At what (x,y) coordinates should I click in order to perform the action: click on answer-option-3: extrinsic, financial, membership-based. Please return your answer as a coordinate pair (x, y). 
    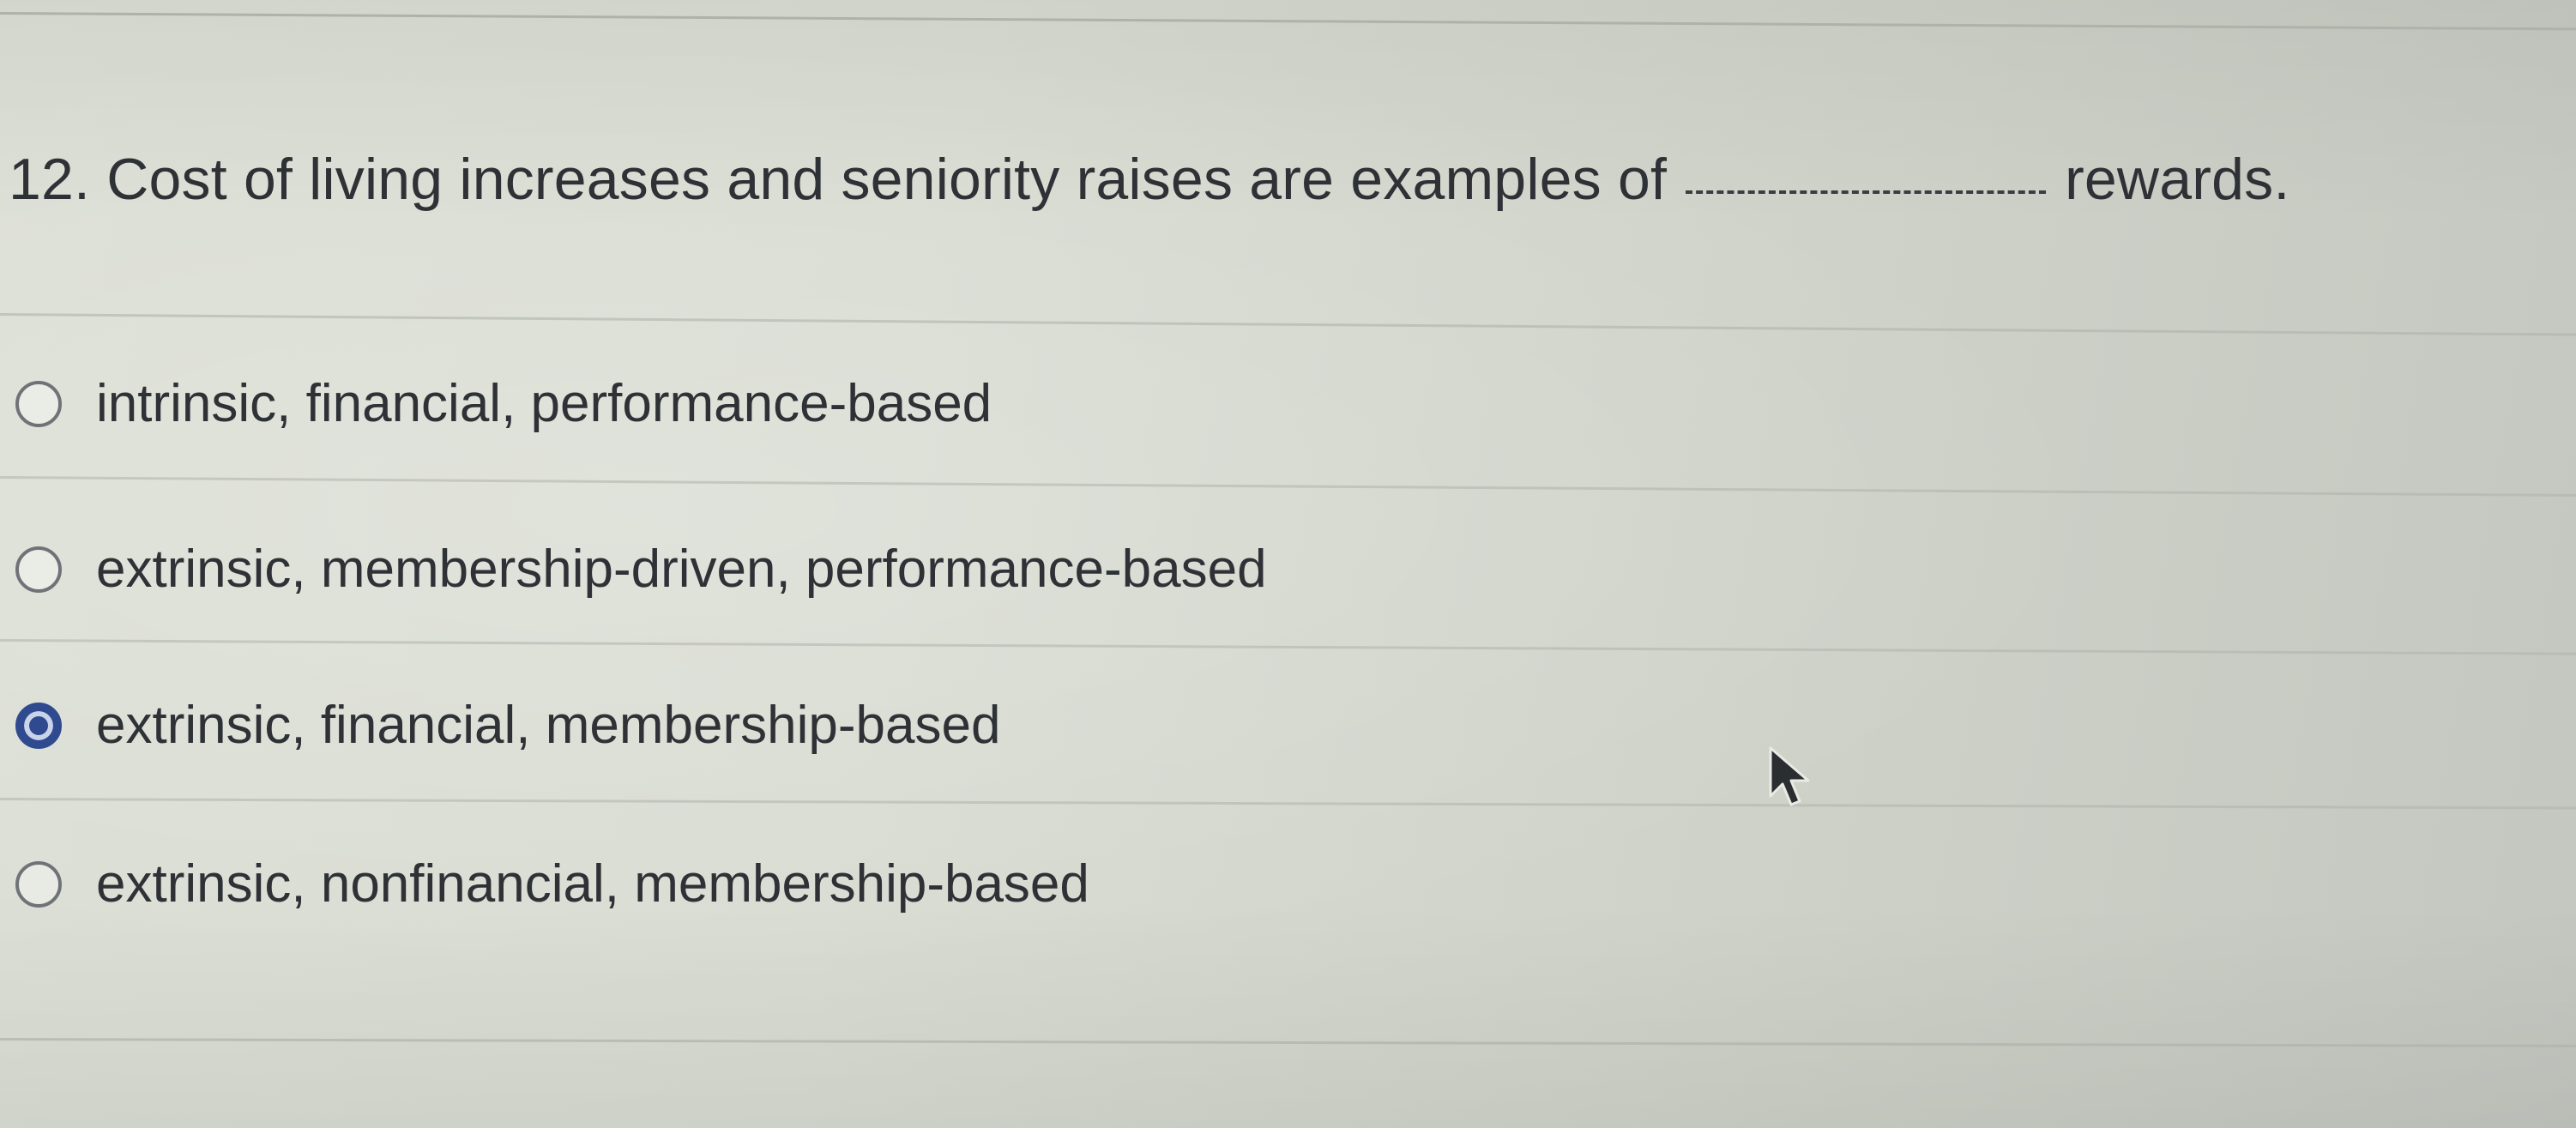
    Looking at the image, I should click on (507, 726).